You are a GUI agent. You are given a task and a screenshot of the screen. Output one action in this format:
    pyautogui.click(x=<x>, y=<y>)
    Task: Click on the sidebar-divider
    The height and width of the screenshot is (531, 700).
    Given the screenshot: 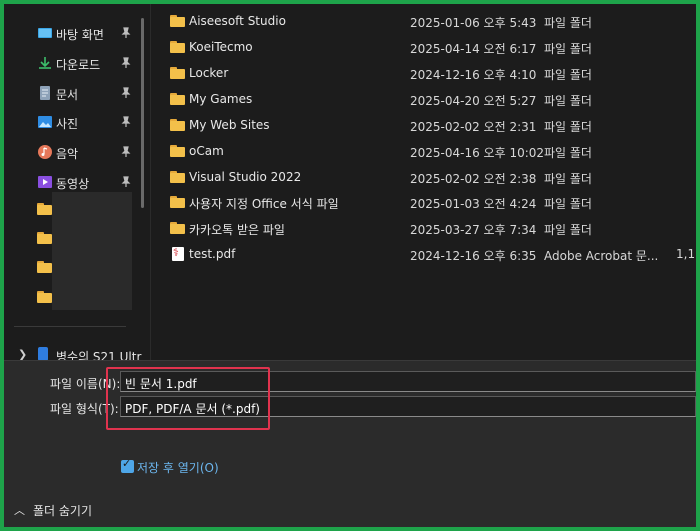 What is the action you would take?
    pyautogui.click(x=70, y=326)
    